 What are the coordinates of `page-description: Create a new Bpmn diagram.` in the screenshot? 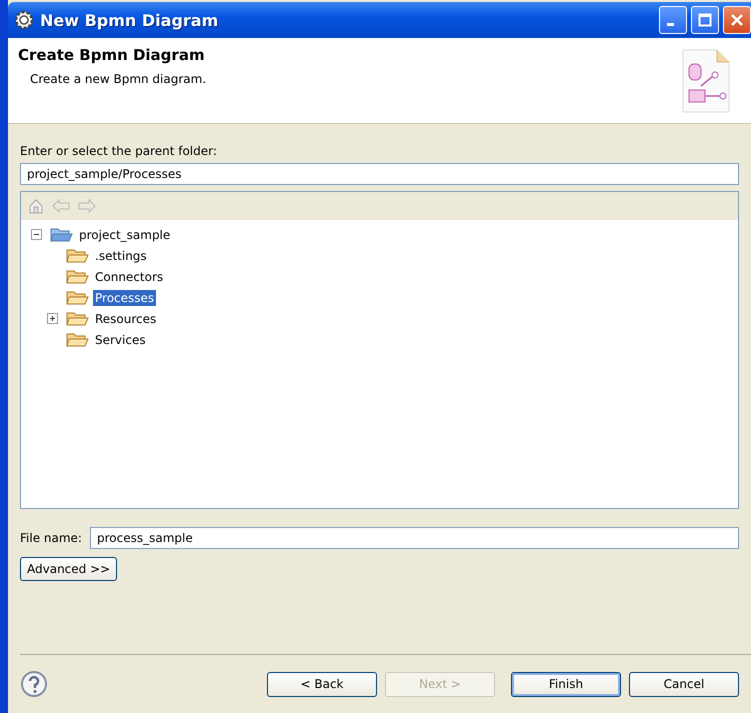 It's located at (119, 79).